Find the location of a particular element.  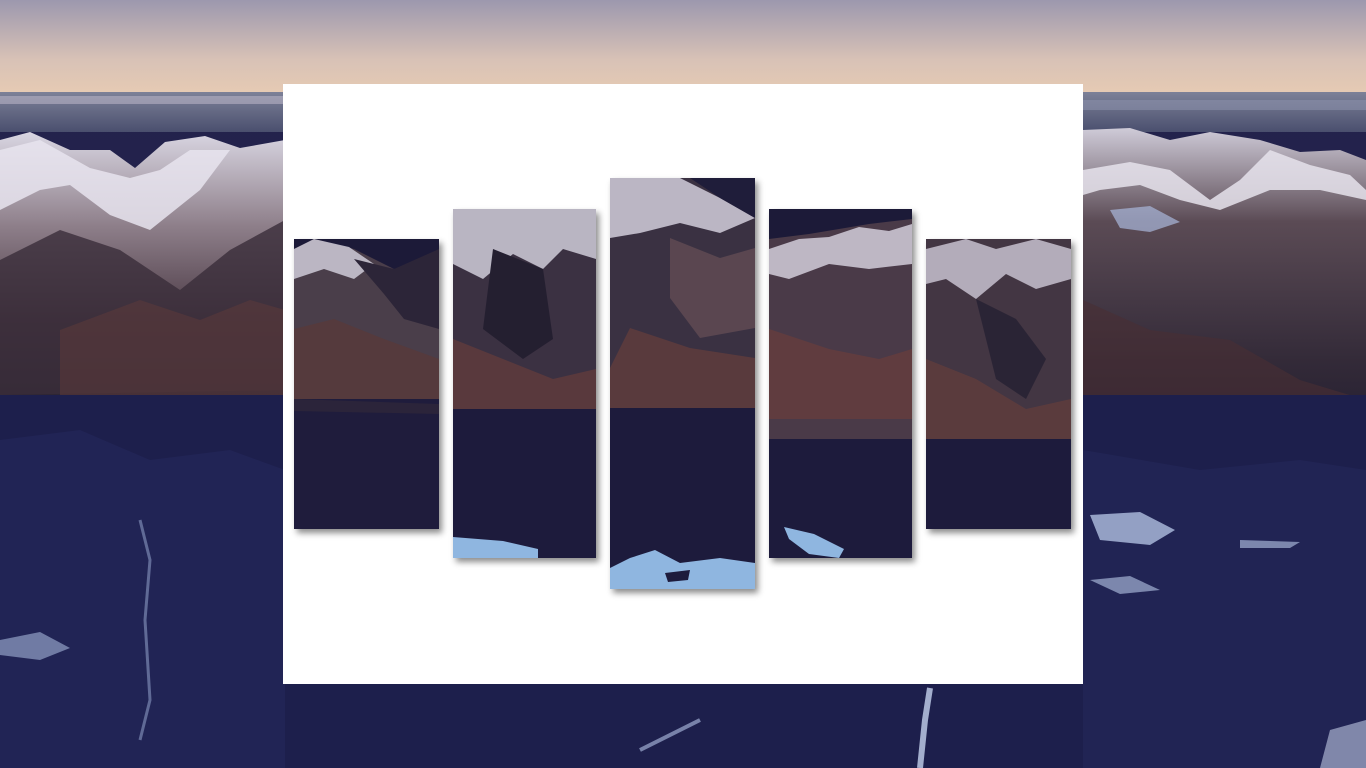

panel-2-image is located at coordinates (524, 383).